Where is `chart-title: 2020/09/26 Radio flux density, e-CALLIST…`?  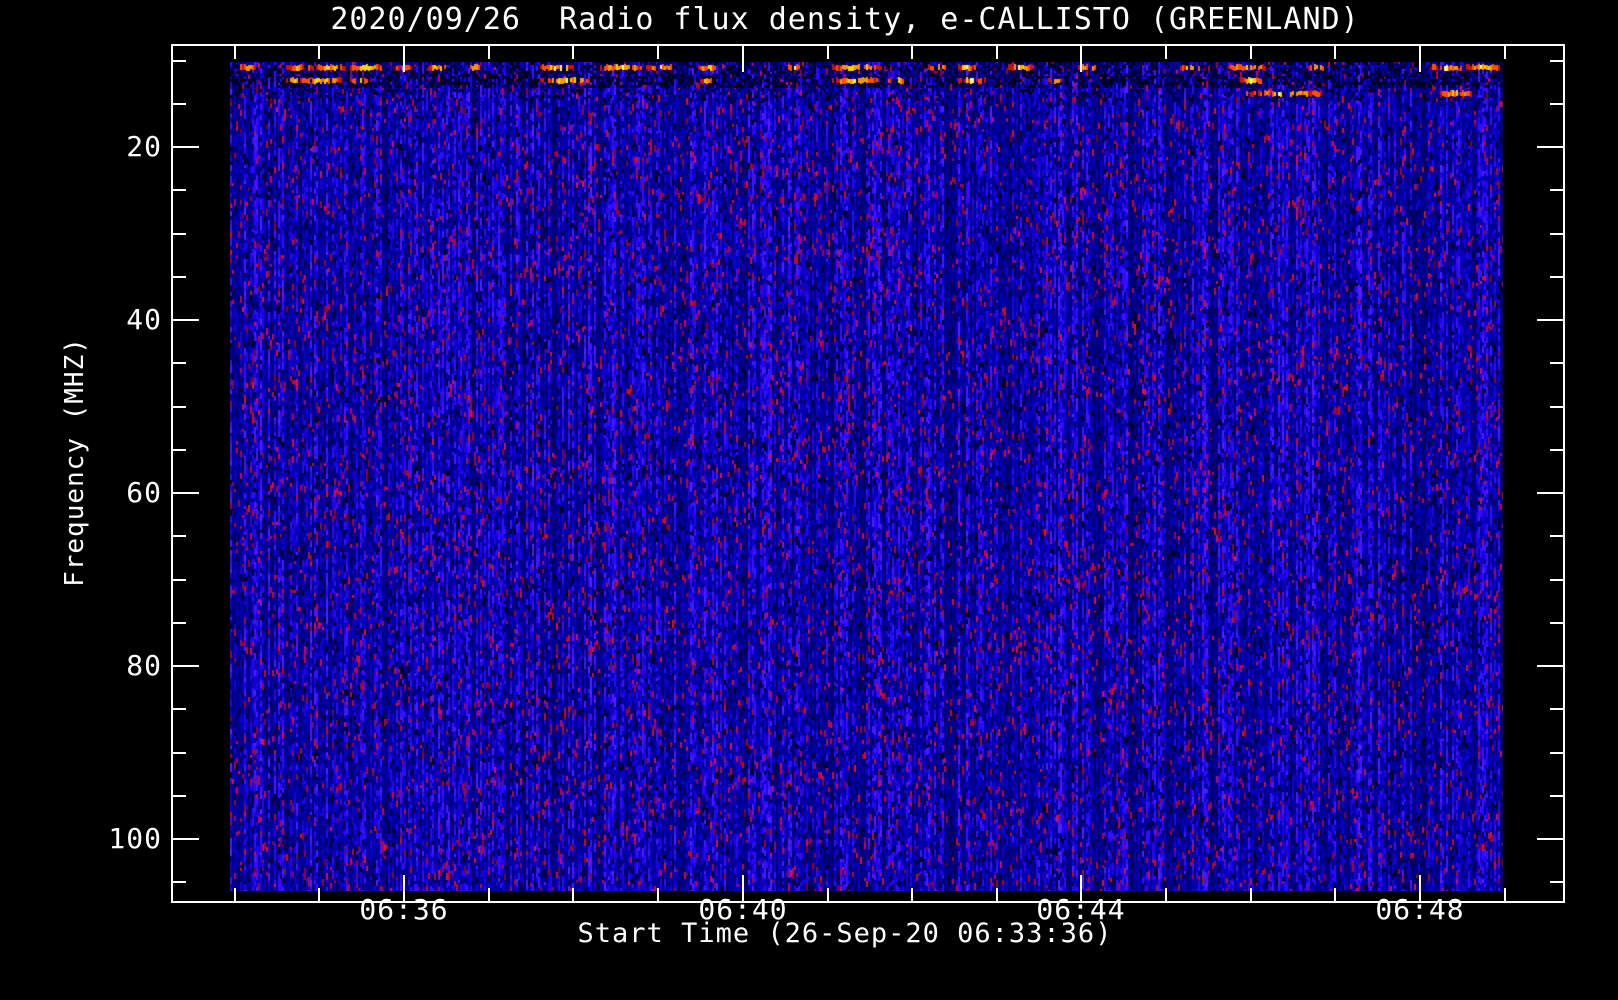 chart-title: 2020/09/26 Radio flux density, e-CALLIST… is located at coordinates (845, 19).